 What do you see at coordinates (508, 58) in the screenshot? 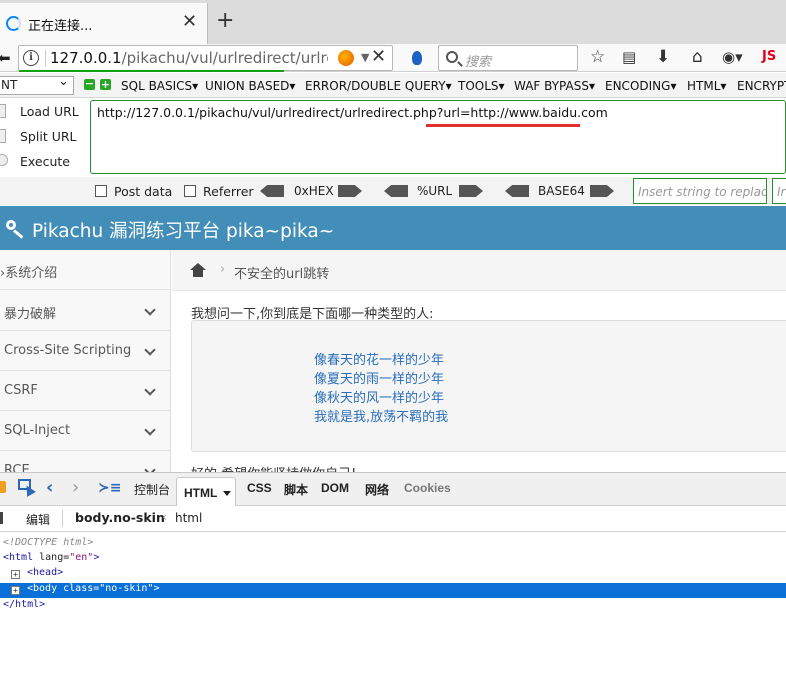
I see `search-input: 搜索` at bounding box center [508, 58].